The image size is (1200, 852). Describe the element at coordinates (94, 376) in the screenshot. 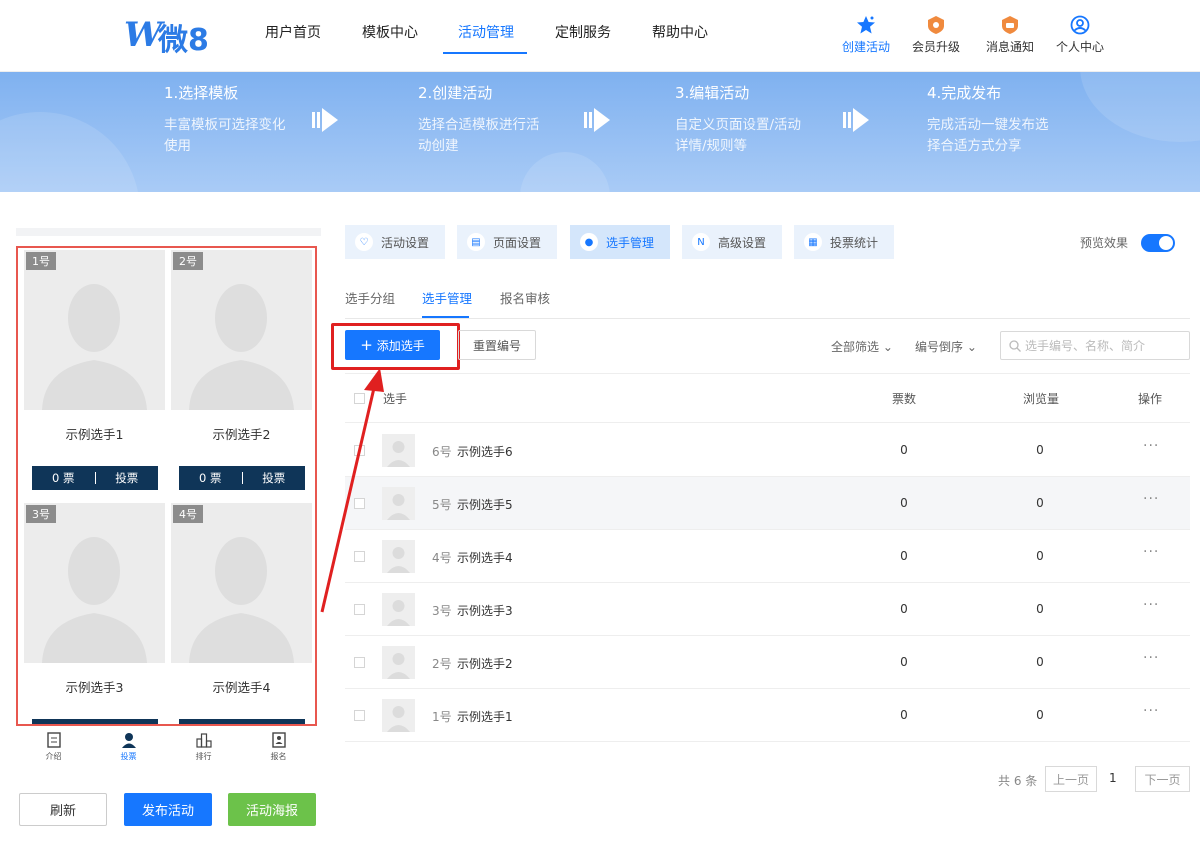

I see `player-card: 1号 示例选手1 0 票 投票` at that location.